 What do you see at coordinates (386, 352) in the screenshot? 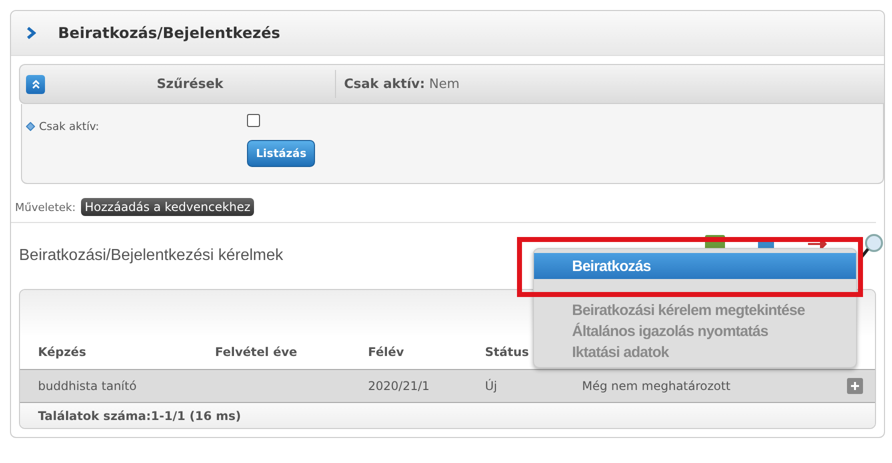
I see `column-header: Félév` at bounding box center [386, 352].